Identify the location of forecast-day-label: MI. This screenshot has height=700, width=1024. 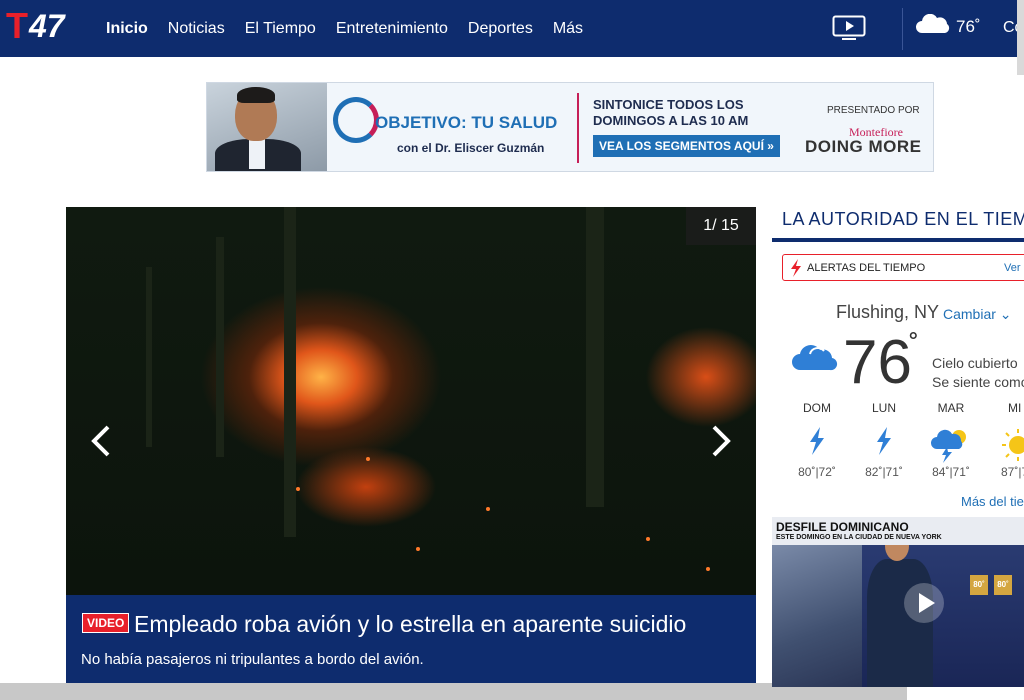
(1015, 408).